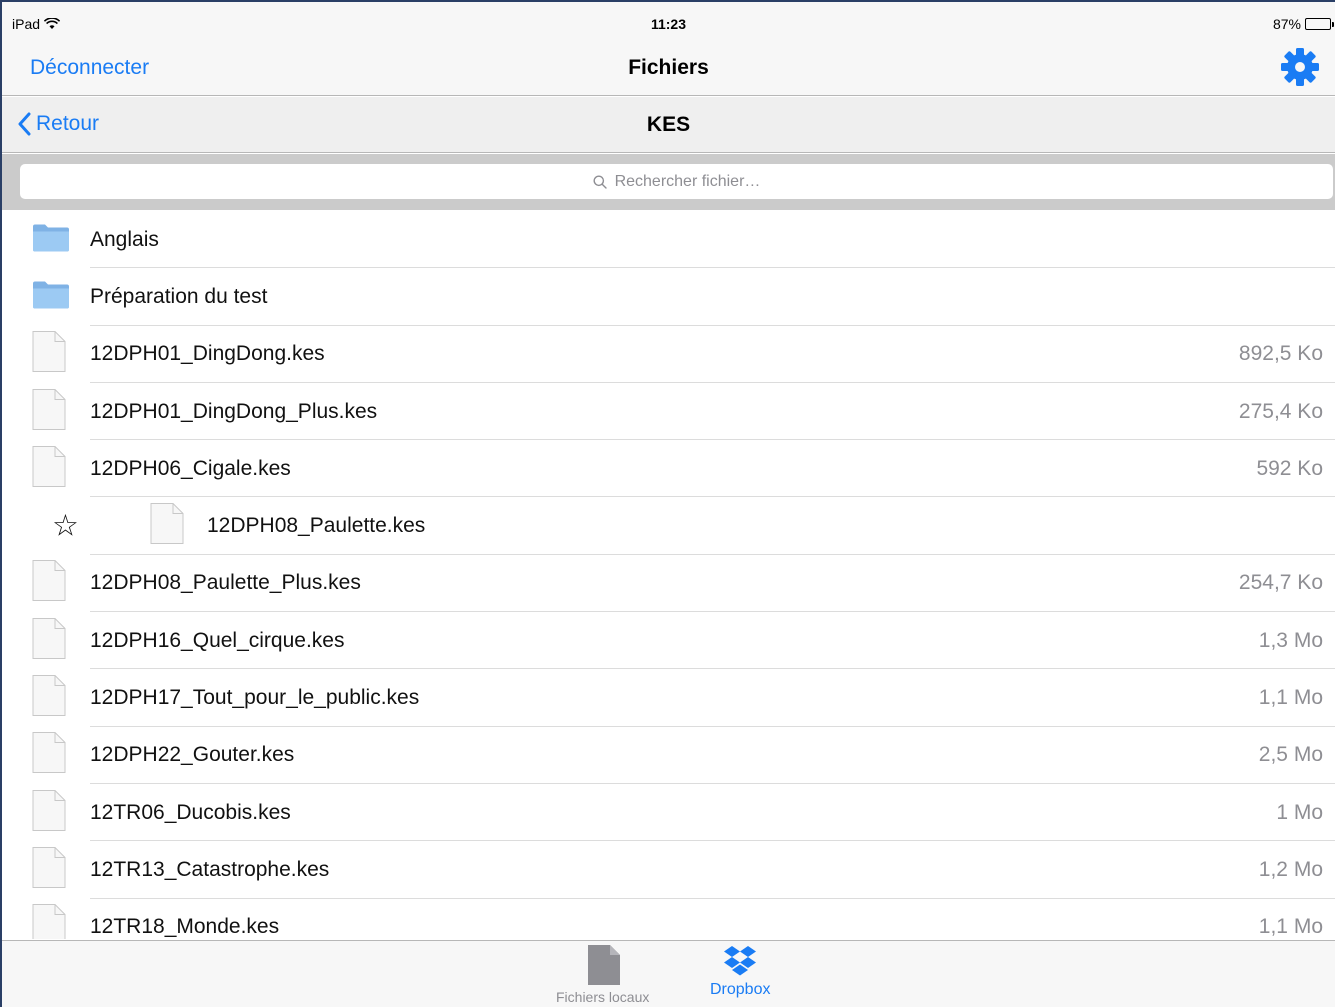 The width and height of the screenshot is (1335, 1007). What do you see at coordinates (668, 813) in the screenshot?
I see `file-row: 12TR06_Ducobis.kes 1 Mo` at bounding box center [668, 813].